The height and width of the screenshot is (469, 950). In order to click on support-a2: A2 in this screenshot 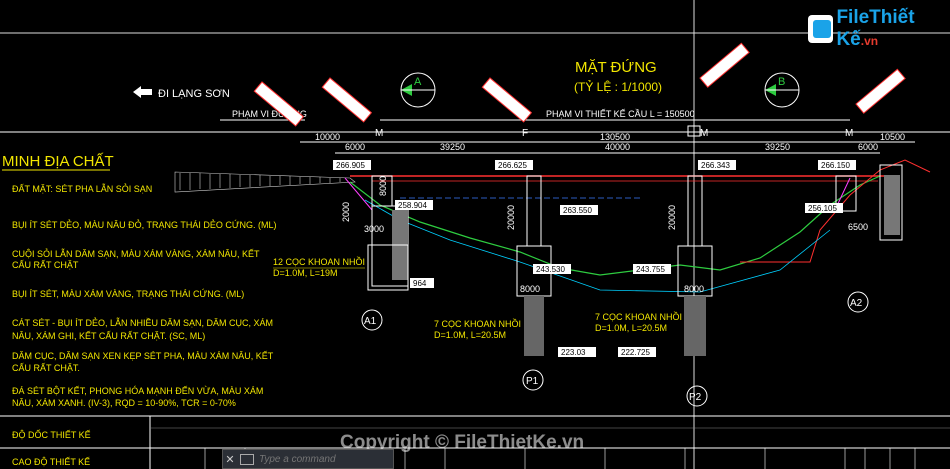, I will do `click(856, 303)`.